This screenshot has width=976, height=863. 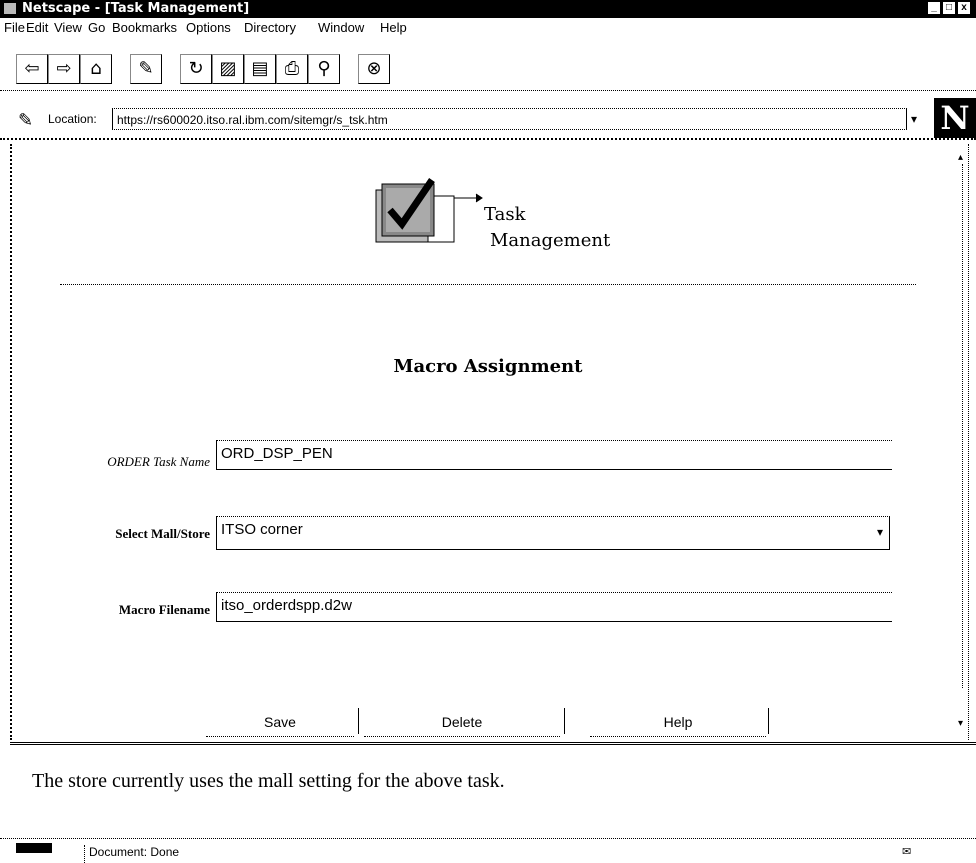 What do you see at coordinates (262, 529) in the screenshot?
I see `mall-store-selected: ITSO corner` at bounding box center [262, 529].